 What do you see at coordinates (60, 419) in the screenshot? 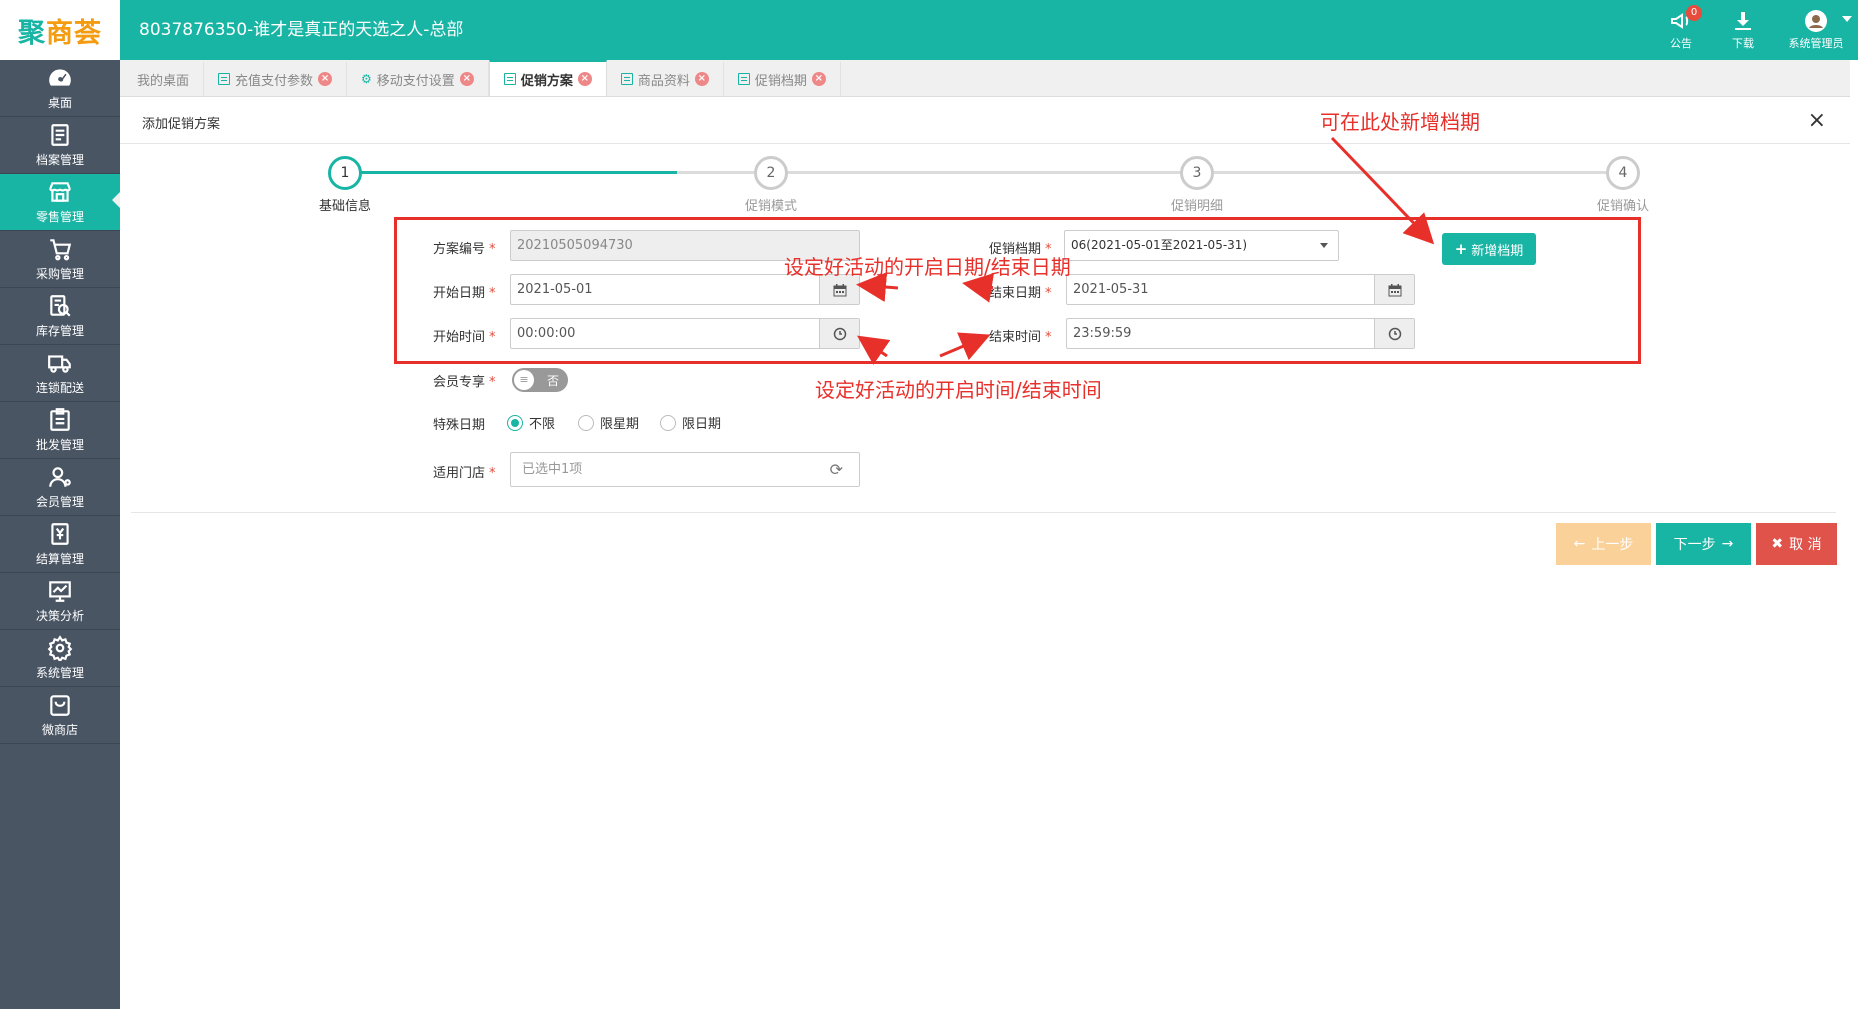
I see `wholesale-icon` at bounding box center [60, 419].